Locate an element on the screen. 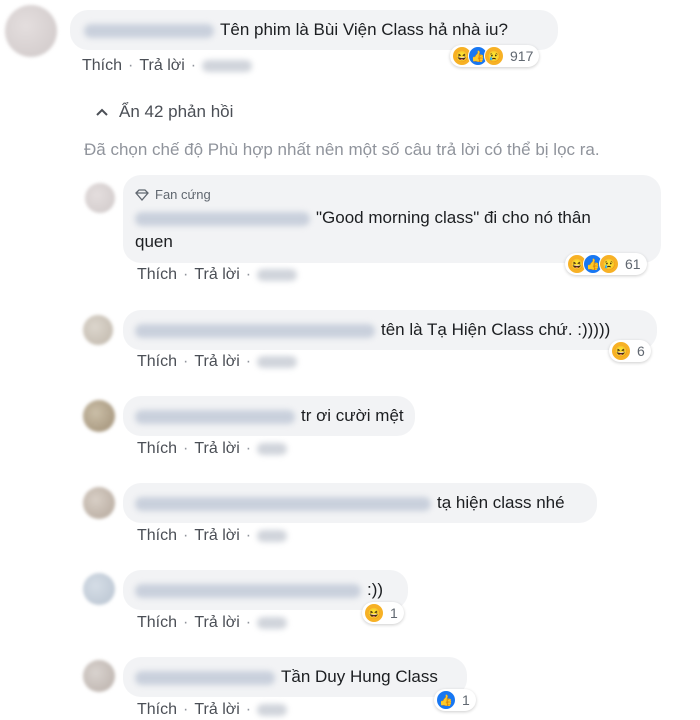  reaction-count: 6 is located at coordinates (641, 351).